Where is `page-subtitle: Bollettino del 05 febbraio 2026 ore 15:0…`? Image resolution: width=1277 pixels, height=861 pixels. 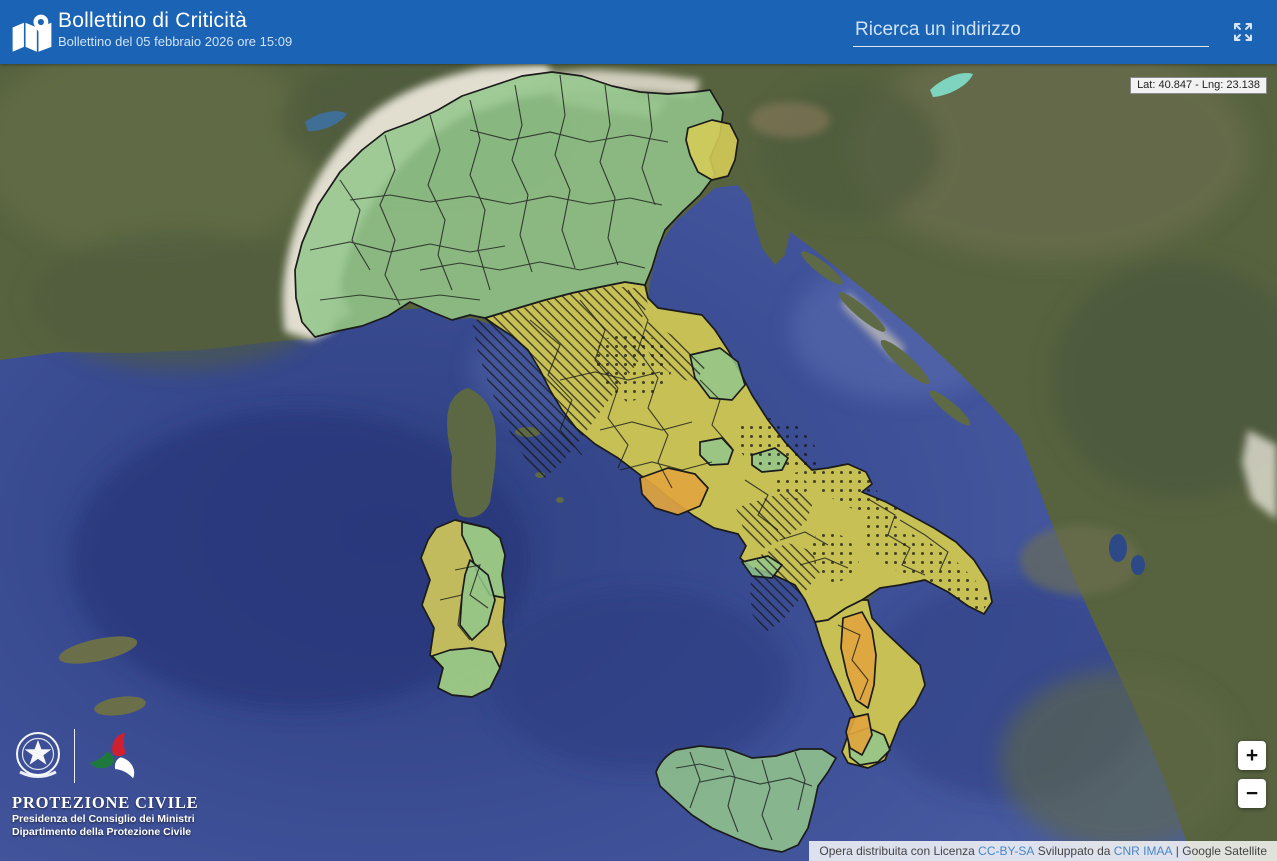
page-subtitle: Bollettino del 05 febbraio 2026 ore 15:0… is located at coordinates (175, 41).